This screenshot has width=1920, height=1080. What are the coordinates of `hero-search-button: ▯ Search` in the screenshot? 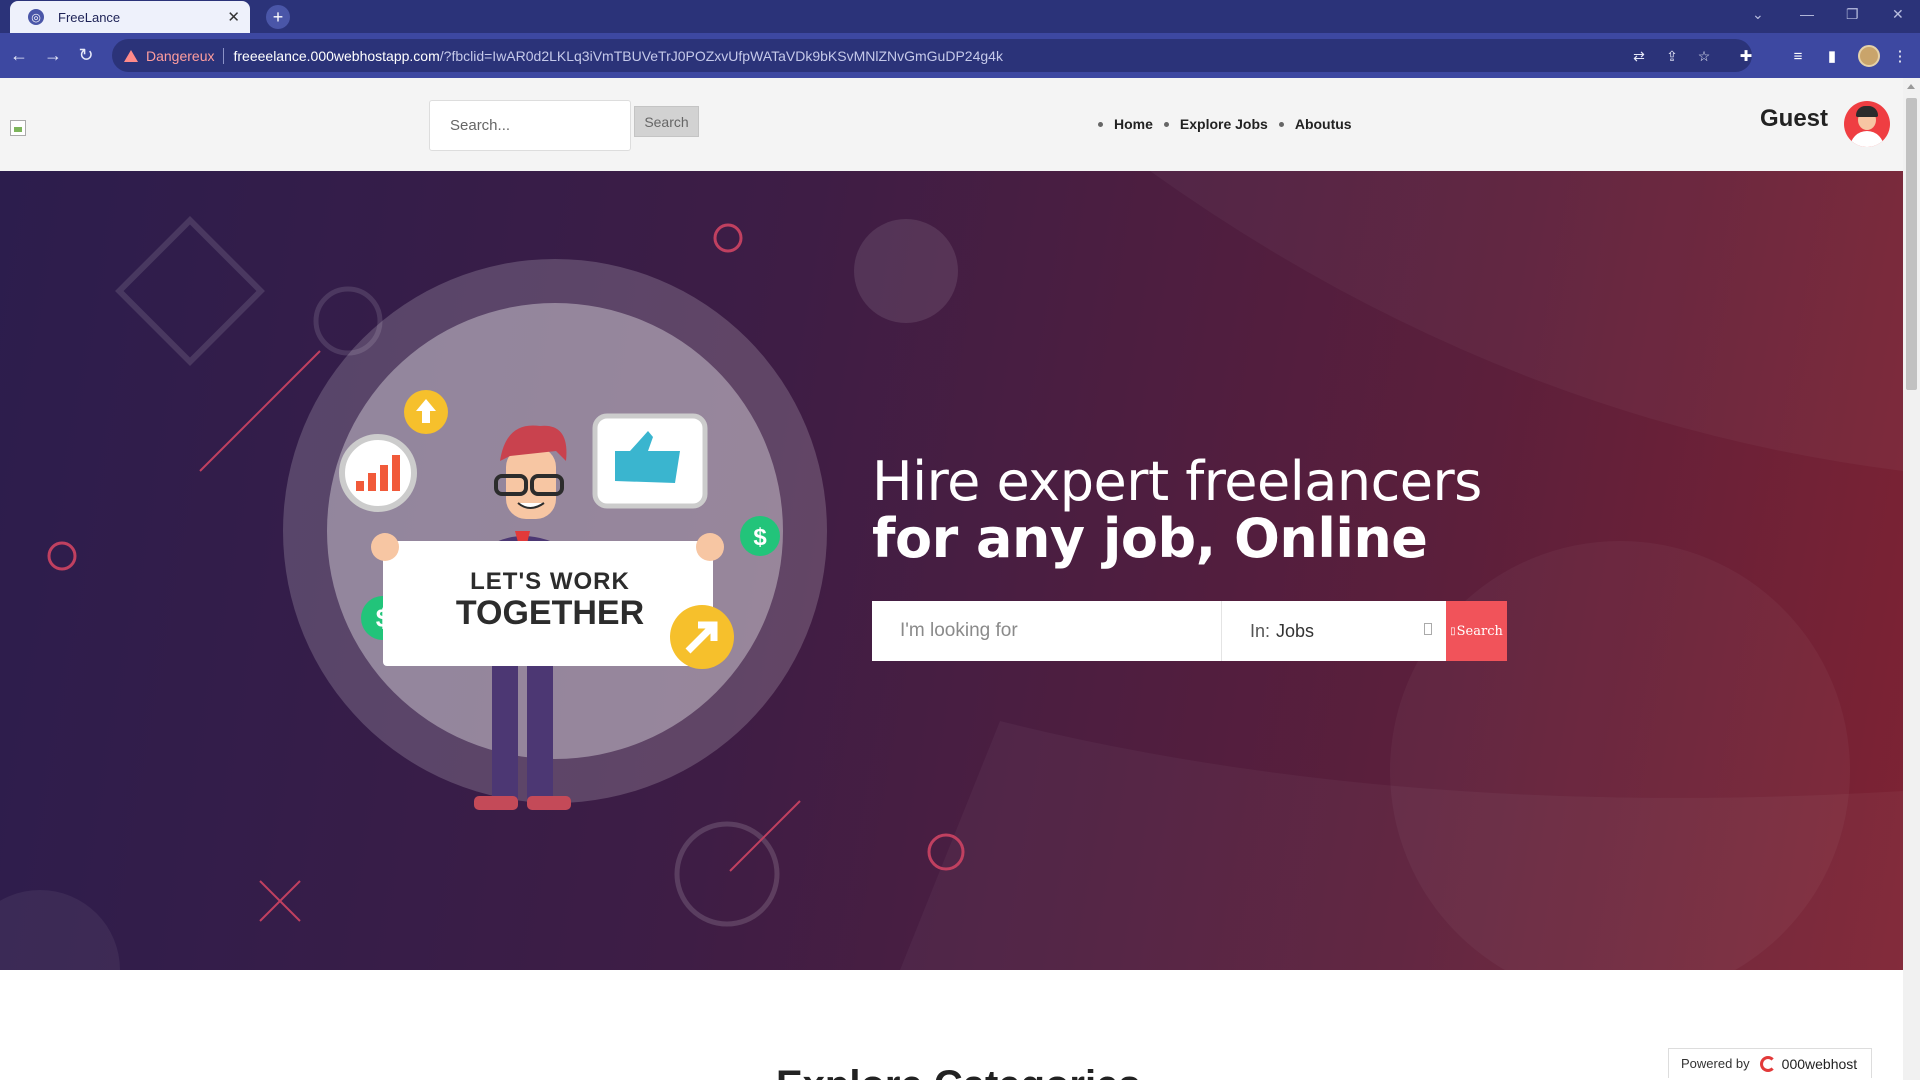 It's located at (1476, 631).